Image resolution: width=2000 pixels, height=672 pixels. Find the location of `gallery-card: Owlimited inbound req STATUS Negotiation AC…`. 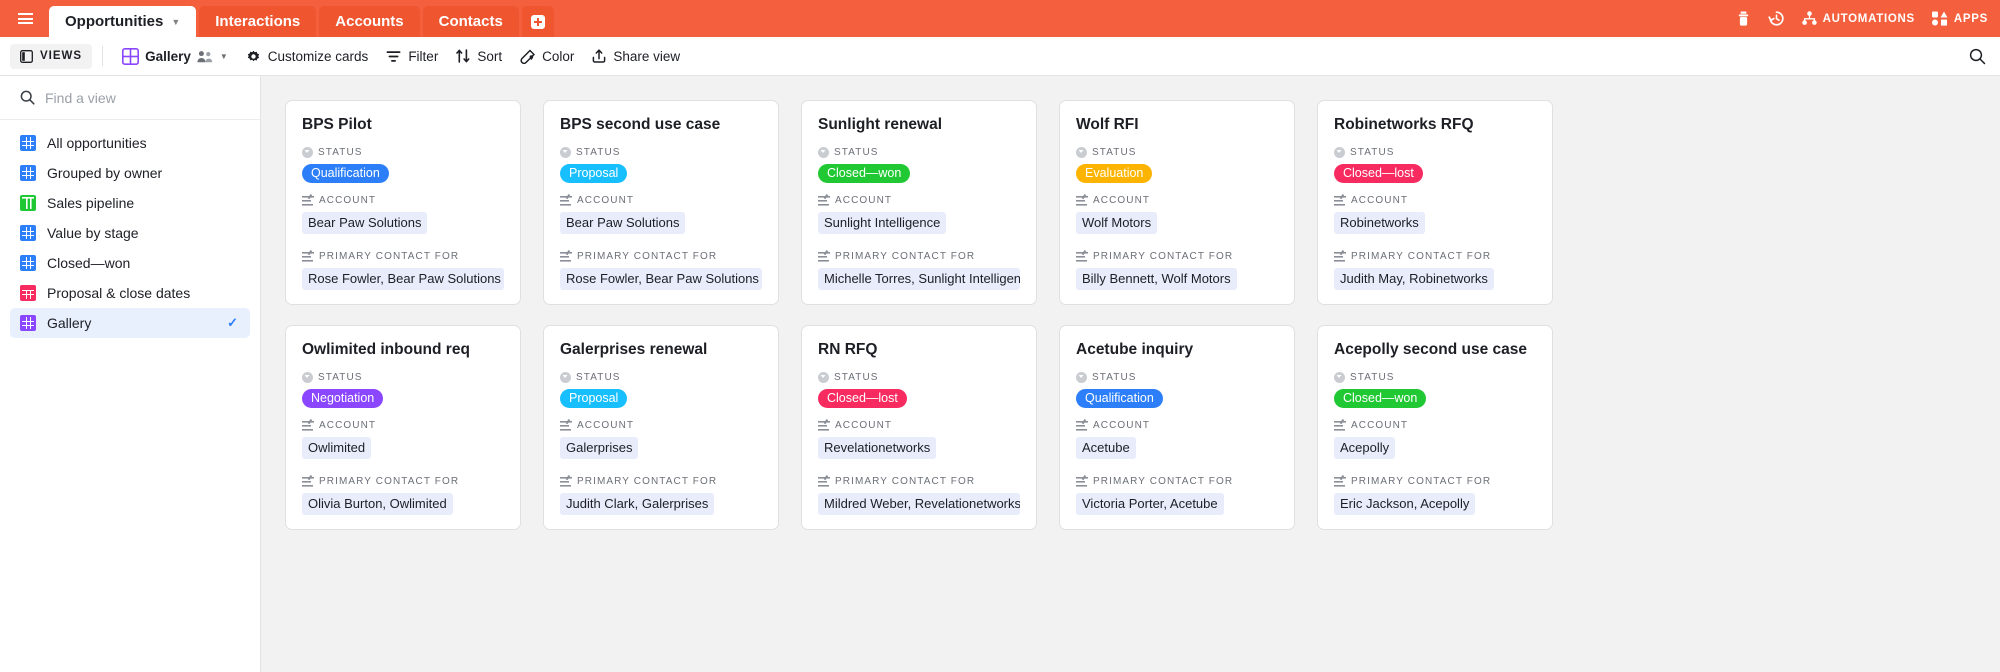

gallery-card: Owlimited inbound req STATUS Negotiation AC… is located at coordinates (403, 427).